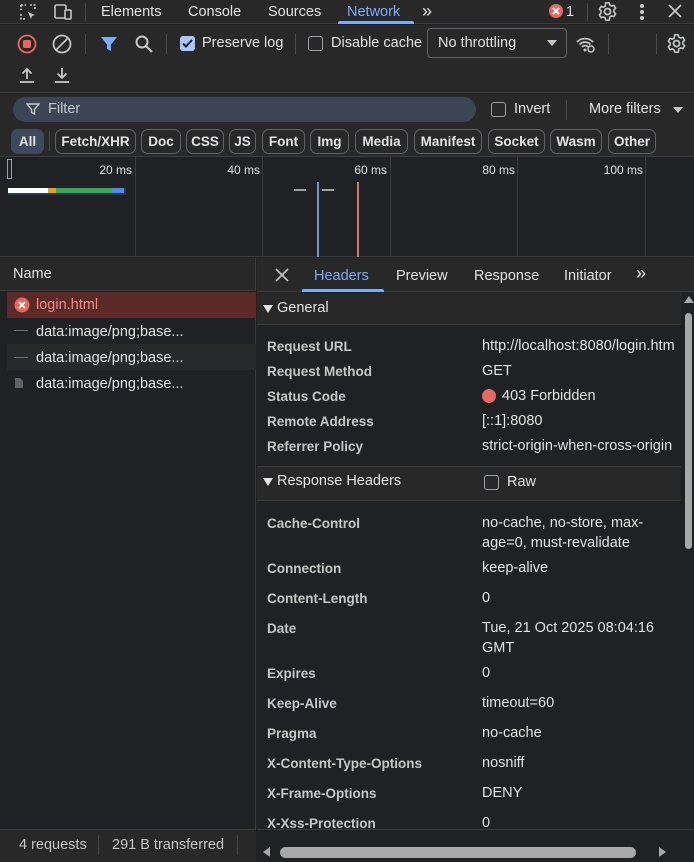 The image size is (694, 862). I want to click on horizontal-scrollbar-thumb, so click(458, 852).